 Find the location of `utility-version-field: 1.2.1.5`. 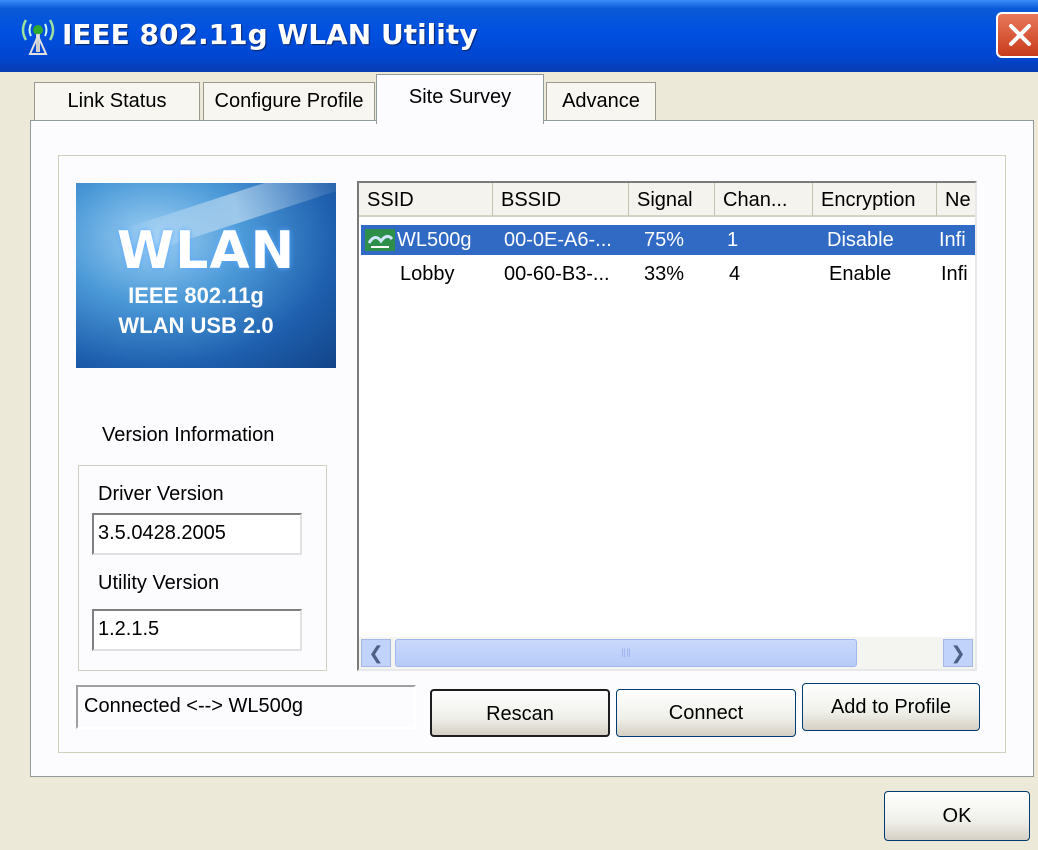

utility-version-field: 1.2.1.5 is located at coordinates (197, 630).